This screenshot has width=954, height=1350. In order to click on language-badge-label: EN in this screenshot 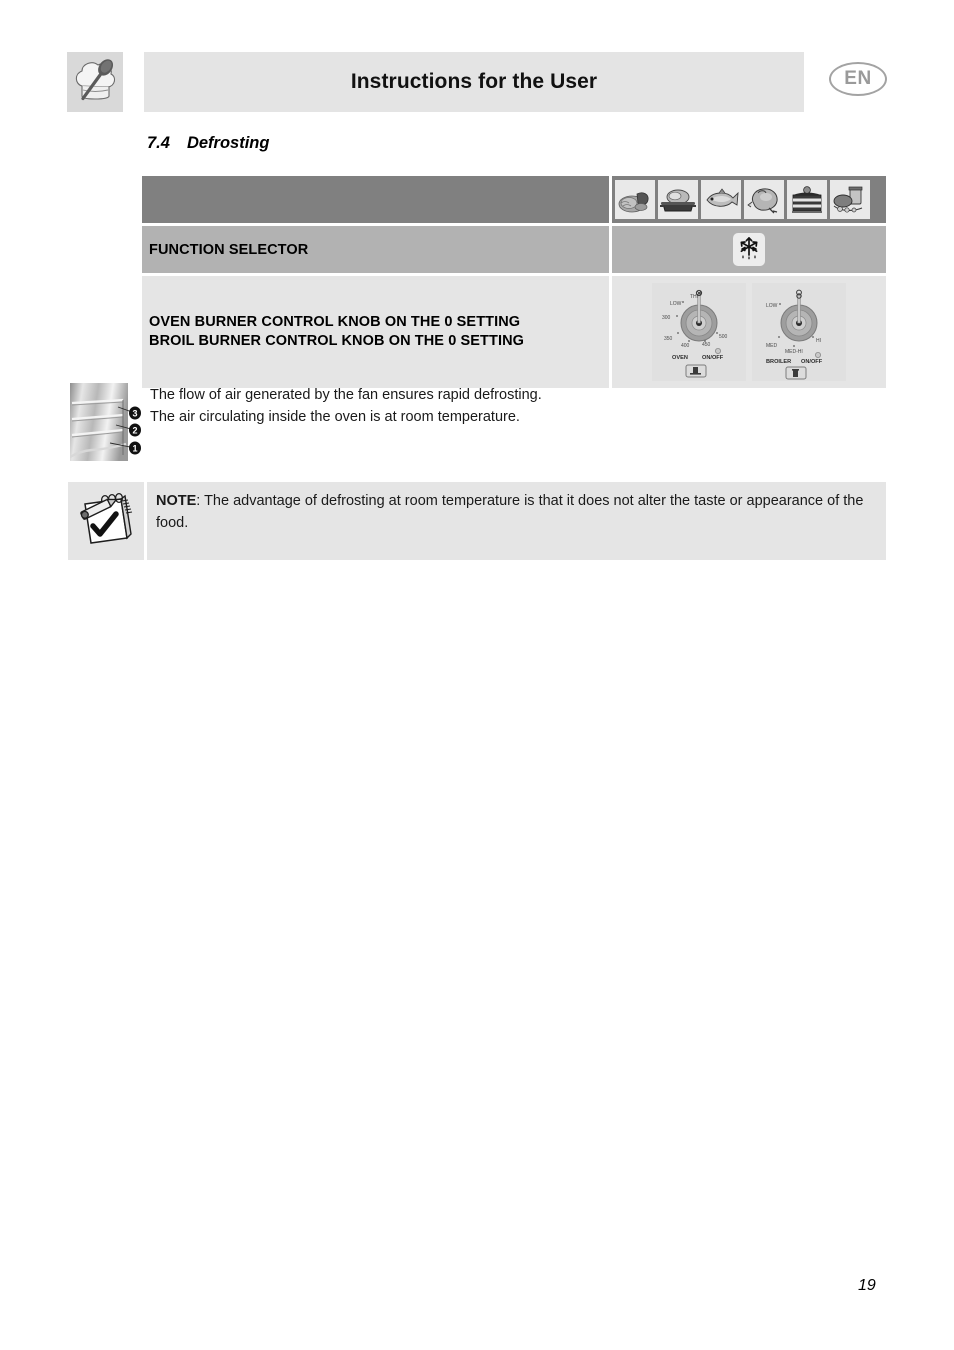, I will do `click(858, 78)`.